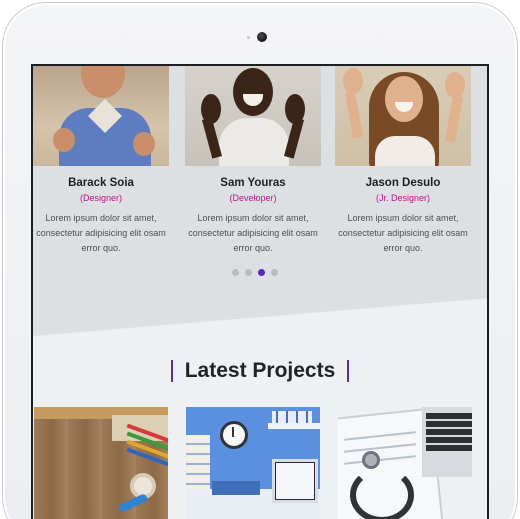 The height and width of the screenshot is (519, 520). What do you see at coordinates (253, 183) in the screenshot?
I see `member-name: Sam Youras` at bounding box center [253, 183].